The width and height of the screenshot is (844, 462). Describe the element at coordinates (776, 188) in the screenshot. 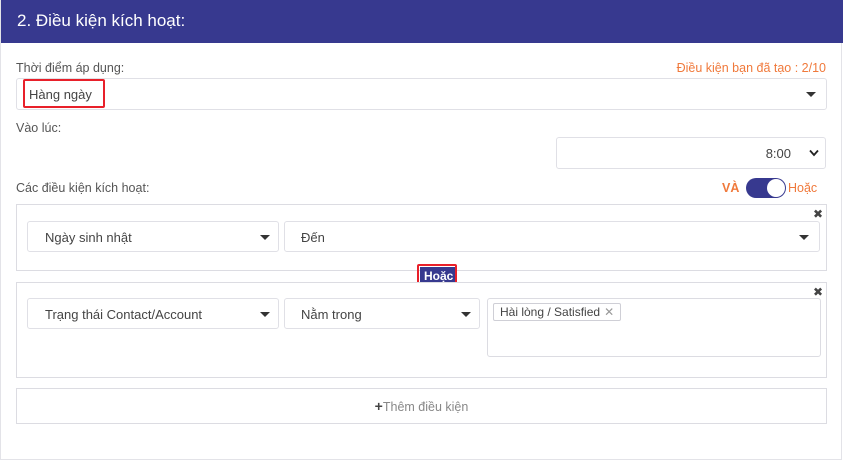

I see `toggle-knob` at that location.